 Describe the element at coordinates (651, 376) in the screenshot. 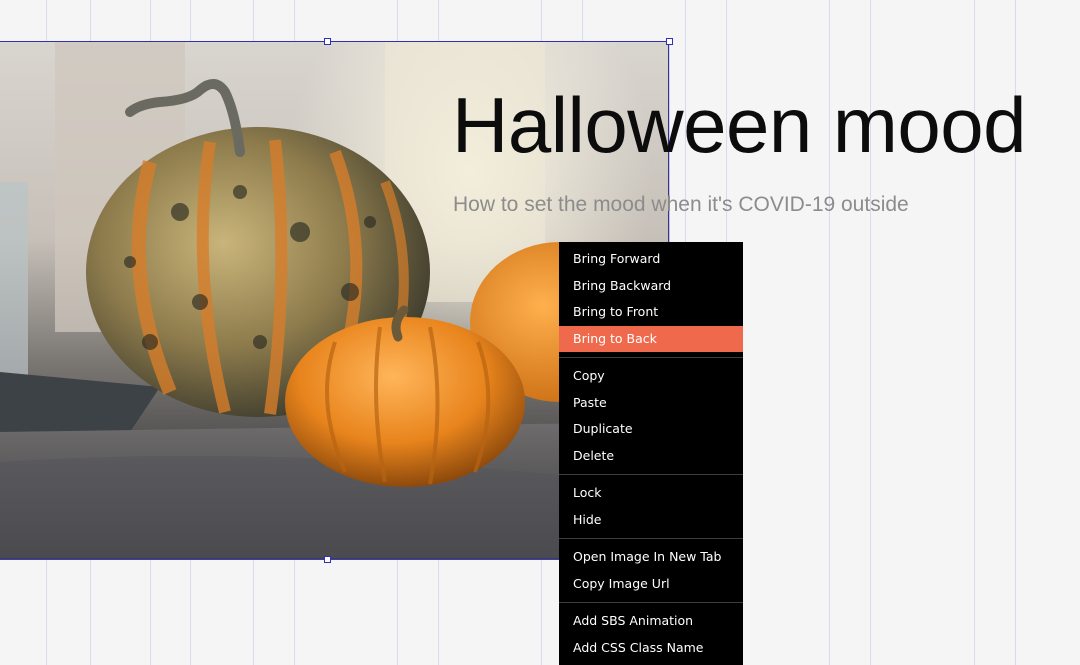

I see `menu-item-copy: Copy` at that location.